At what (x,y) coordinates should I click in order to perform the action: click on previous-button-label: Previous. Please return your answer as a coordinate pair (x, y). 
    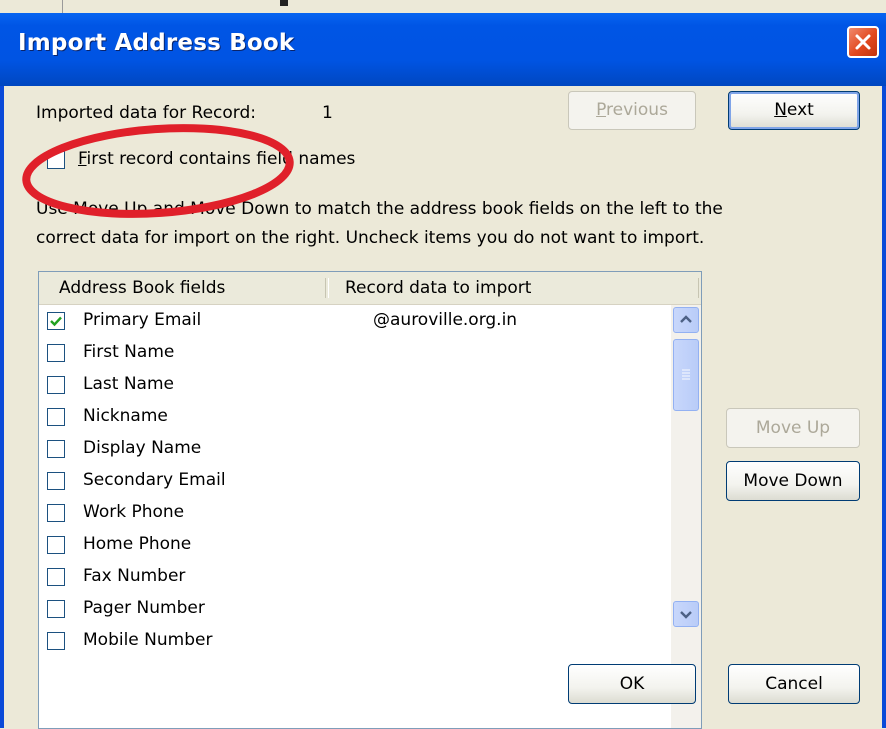
    Looking at the image, I should click on (632, 110).